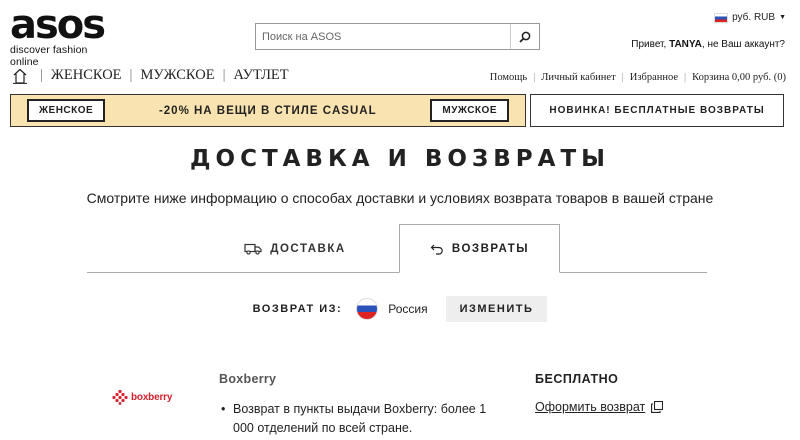  Describe the element at coordinates (297, 309) in the screenshot. I see `return-from-label: ВОЗВРАТ ИЗ:` at that location.